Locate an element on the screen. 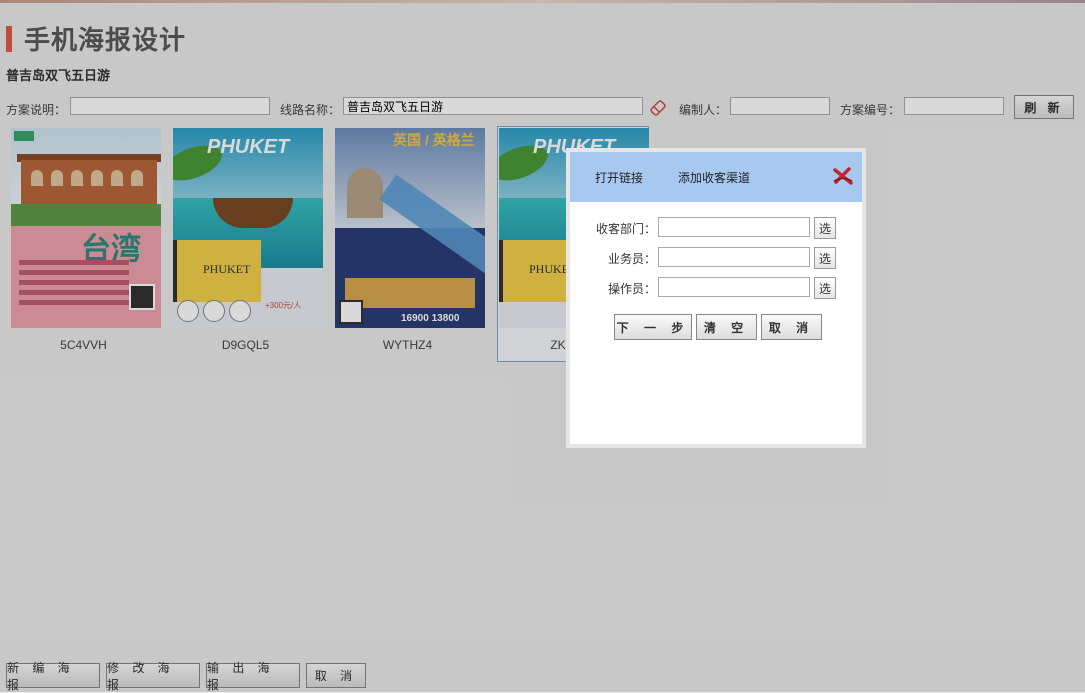  dept-input is located at coordinates (734, 227).